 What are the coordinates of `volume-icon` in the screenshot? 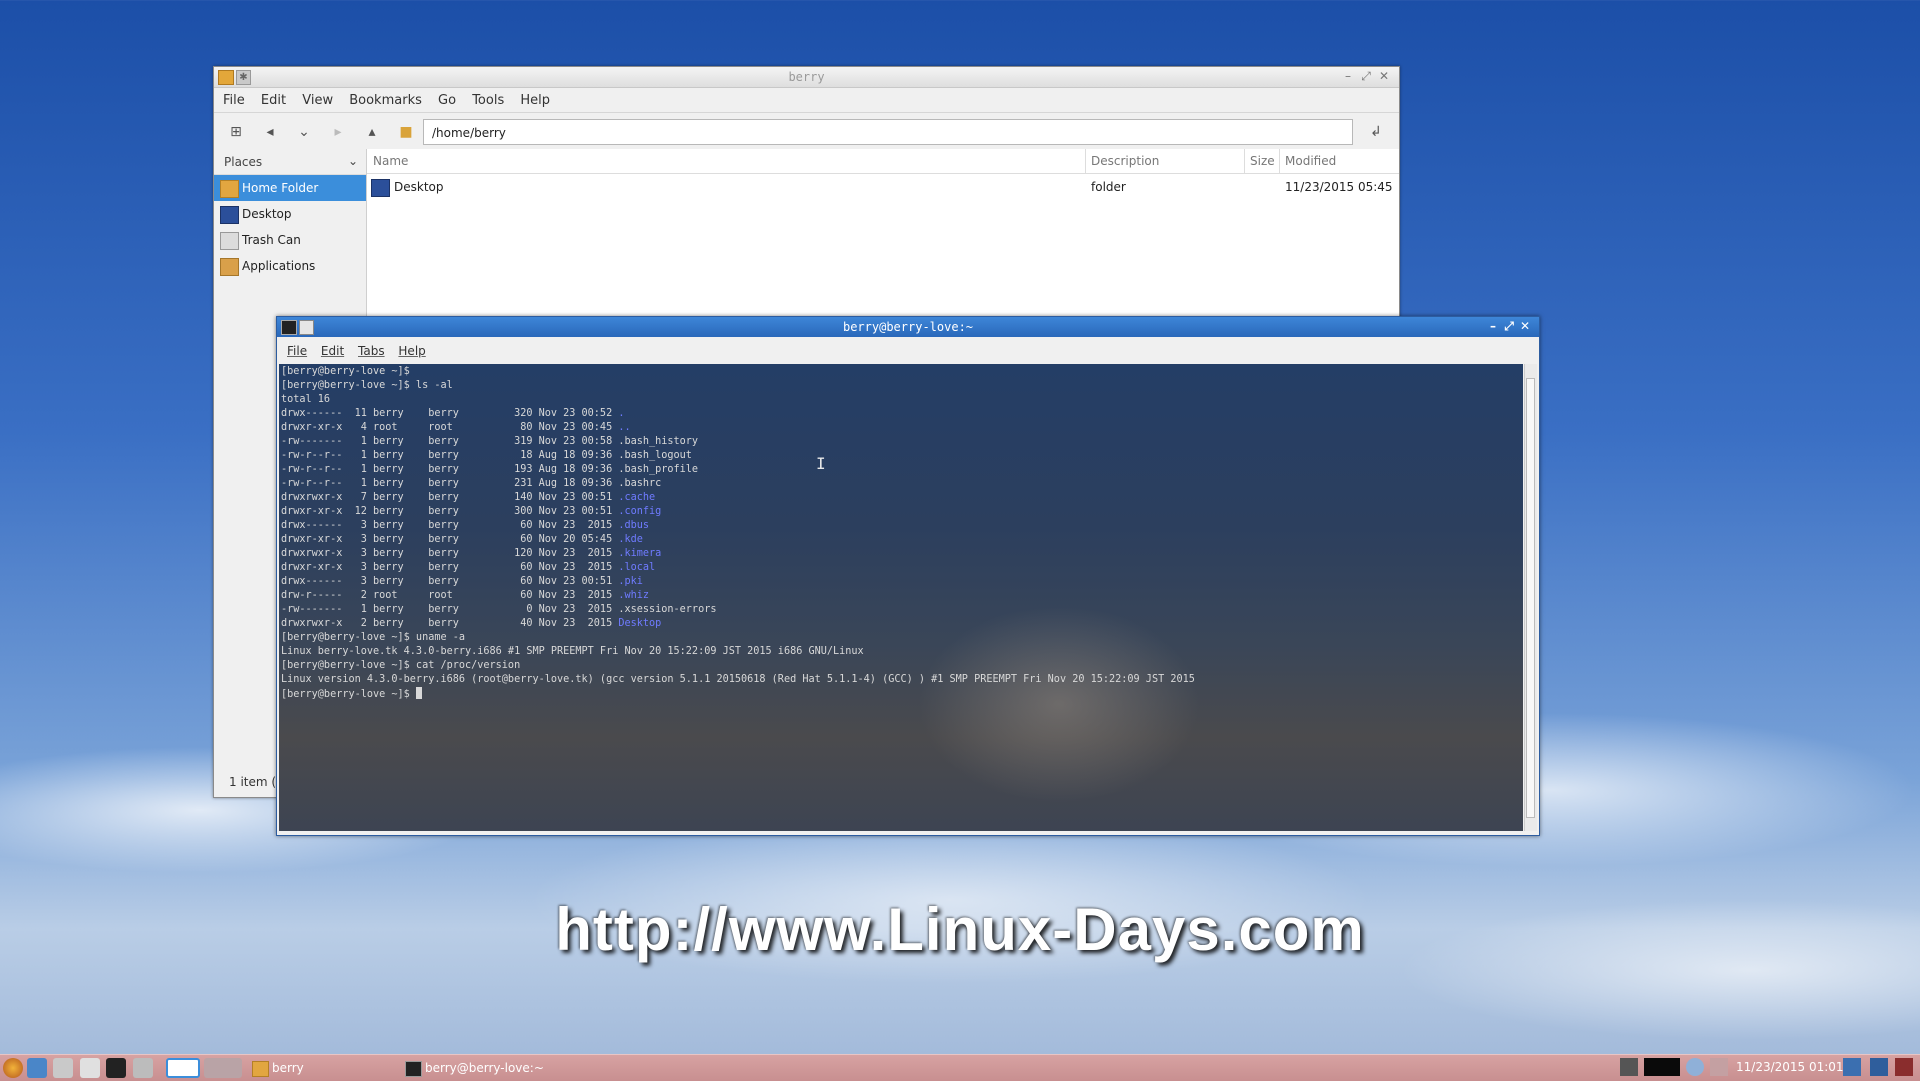 It's located at (1719, 1067).